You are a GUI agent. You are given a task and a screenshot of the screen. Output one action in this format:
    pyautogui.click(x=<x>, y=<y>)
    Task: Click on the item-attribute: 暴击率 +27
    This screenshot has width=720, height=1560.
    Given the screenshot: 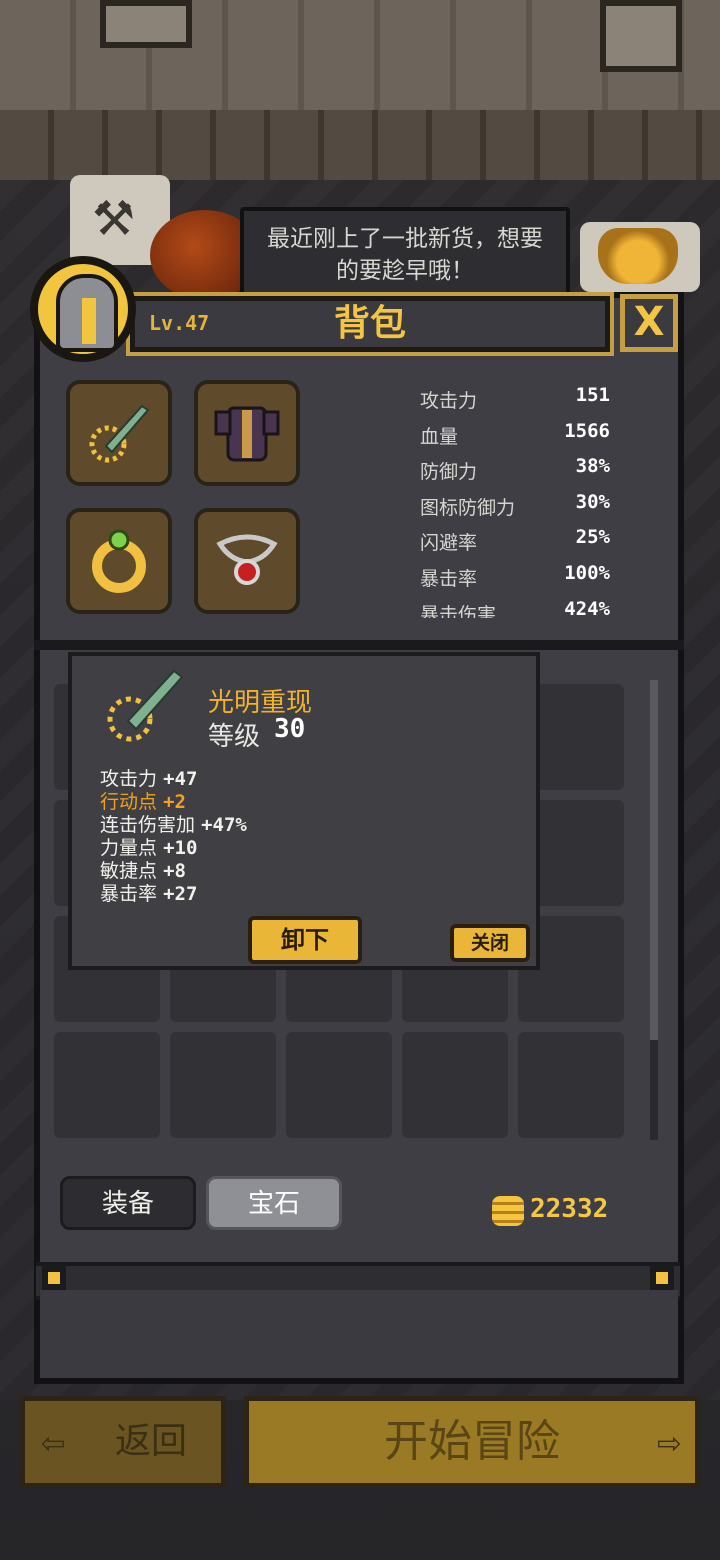 What is the action you would take?
    pyautogui.click(x=148, y=894)
    